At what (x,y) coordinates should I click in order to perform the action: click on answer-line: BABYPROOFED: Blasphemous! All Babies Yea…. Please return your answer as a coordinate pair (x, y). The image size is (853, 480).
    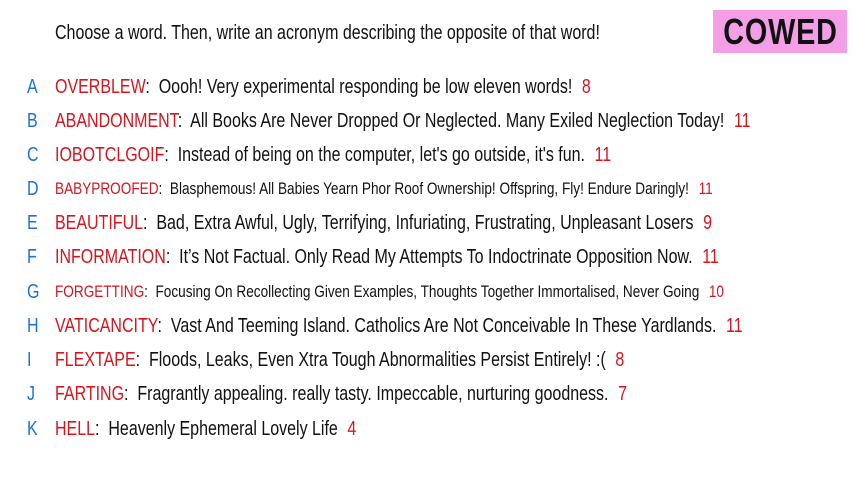
    Looking at the image, I should click on (384, 189).